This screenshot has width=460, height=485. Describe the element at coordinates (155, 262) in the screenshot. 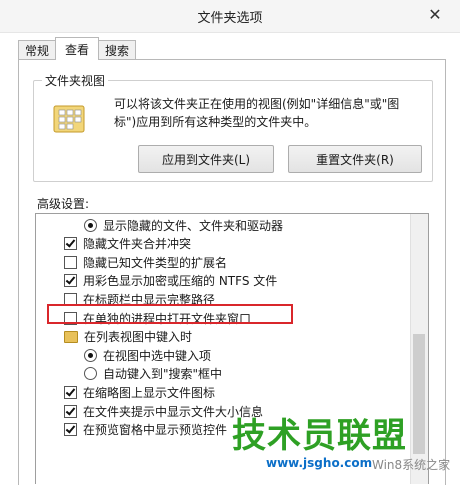

I see `setting-label: 隐藏已知文件类型的扩展名` at that location.